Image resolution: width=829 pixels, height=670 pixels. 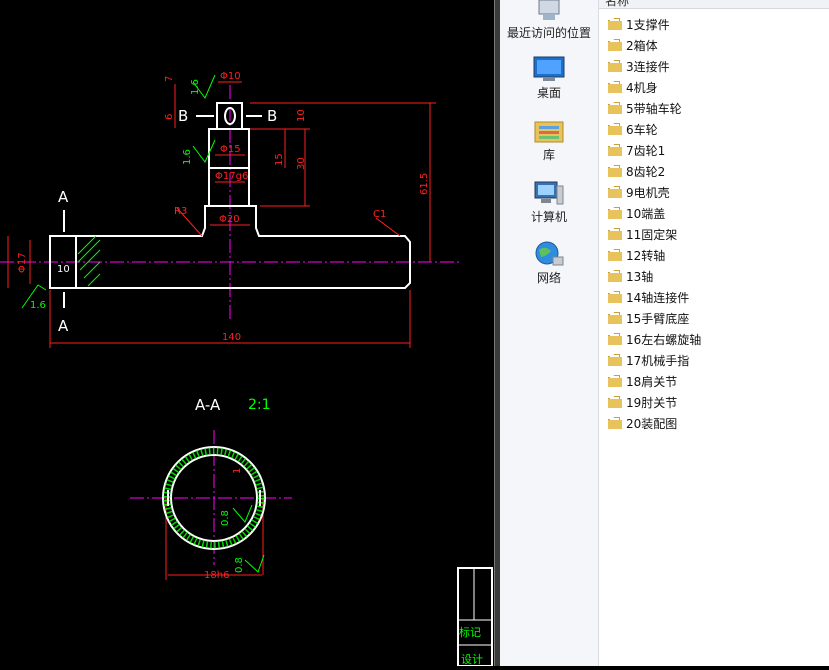 I want to click on file-name: 14轴连接件, so click(x=658, y=297).